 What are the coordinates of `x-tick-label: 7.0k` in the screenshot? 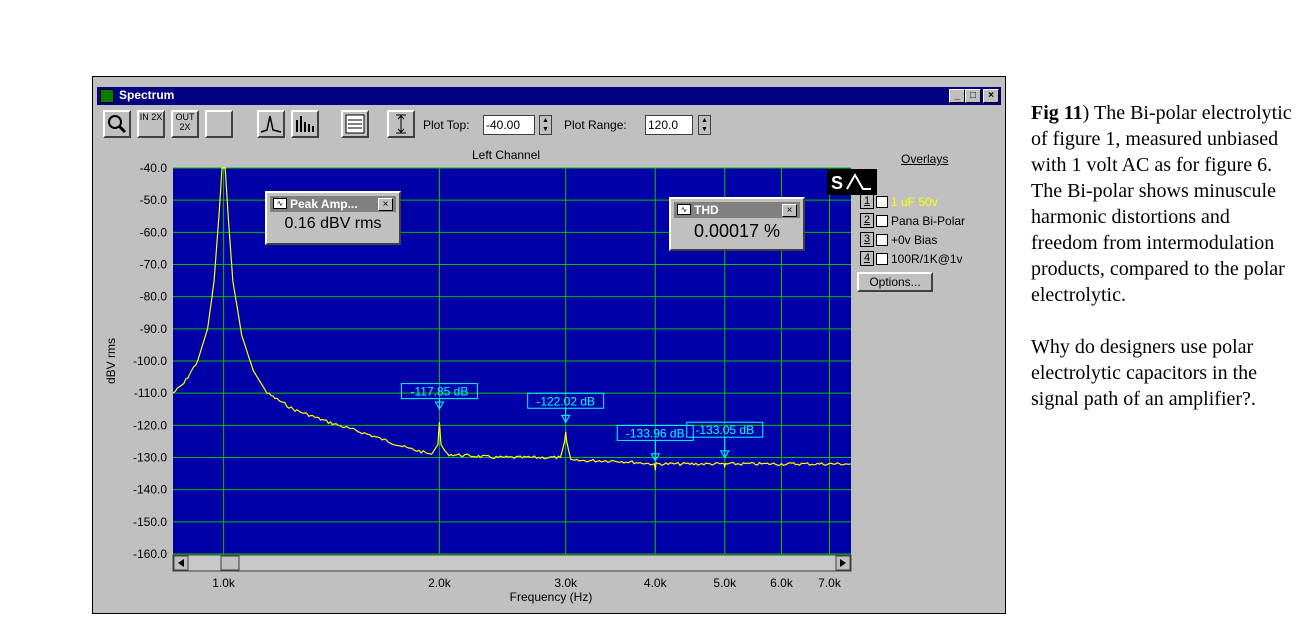 It's located at (830, 583).